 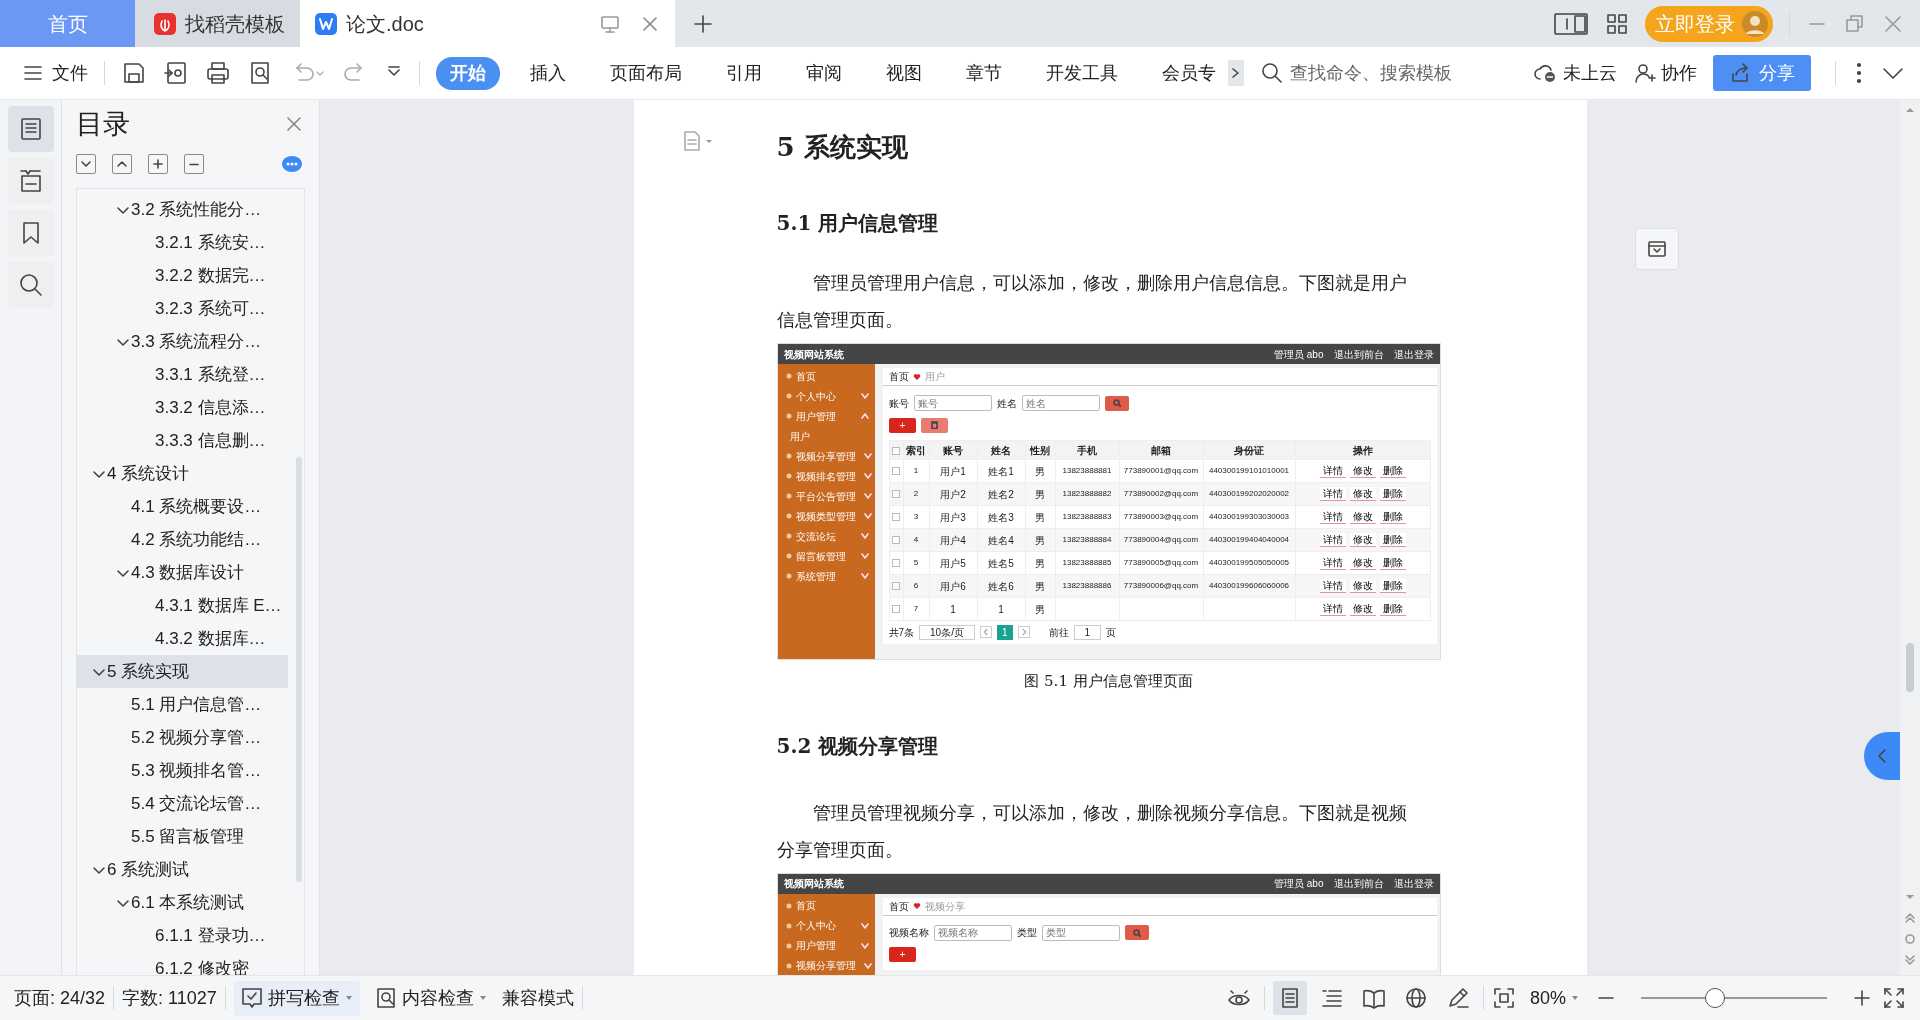 I want to click on outline-item: 5.5 留言板管理, so click(x=182, y=836).